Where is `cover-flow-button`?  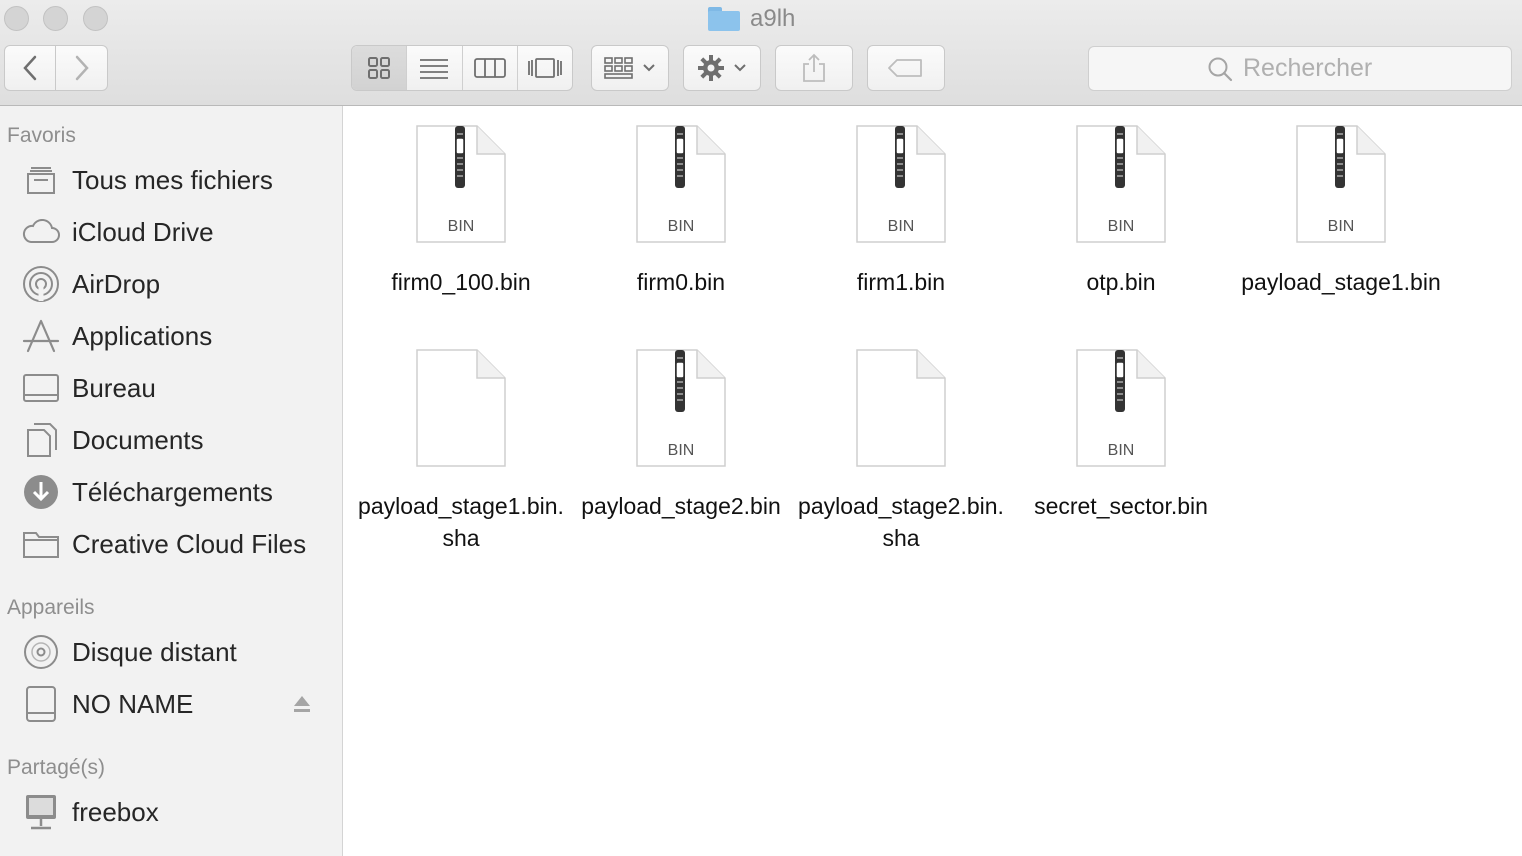 cover-flow-button is located at coordinates (545, 68).